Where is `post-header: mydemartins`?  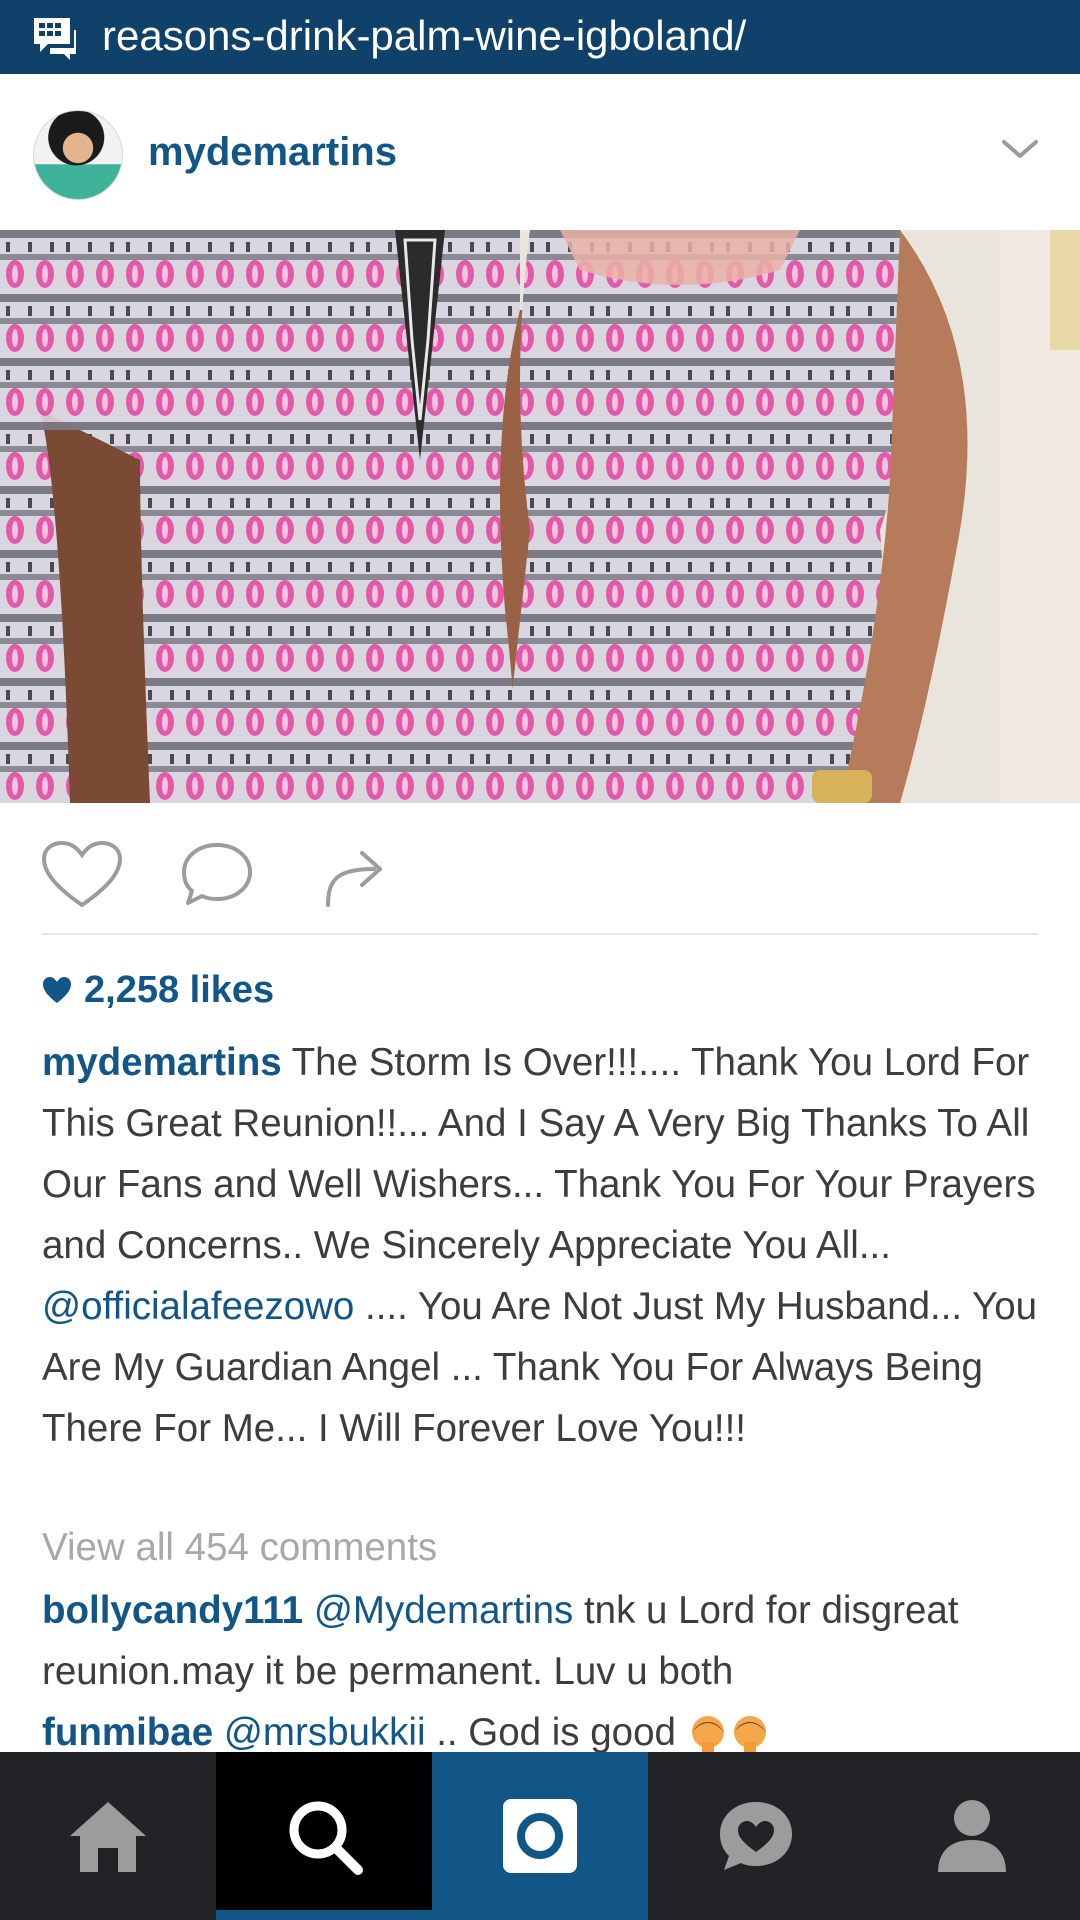 post-header: mydemartins is located at coordinates (540, 152).